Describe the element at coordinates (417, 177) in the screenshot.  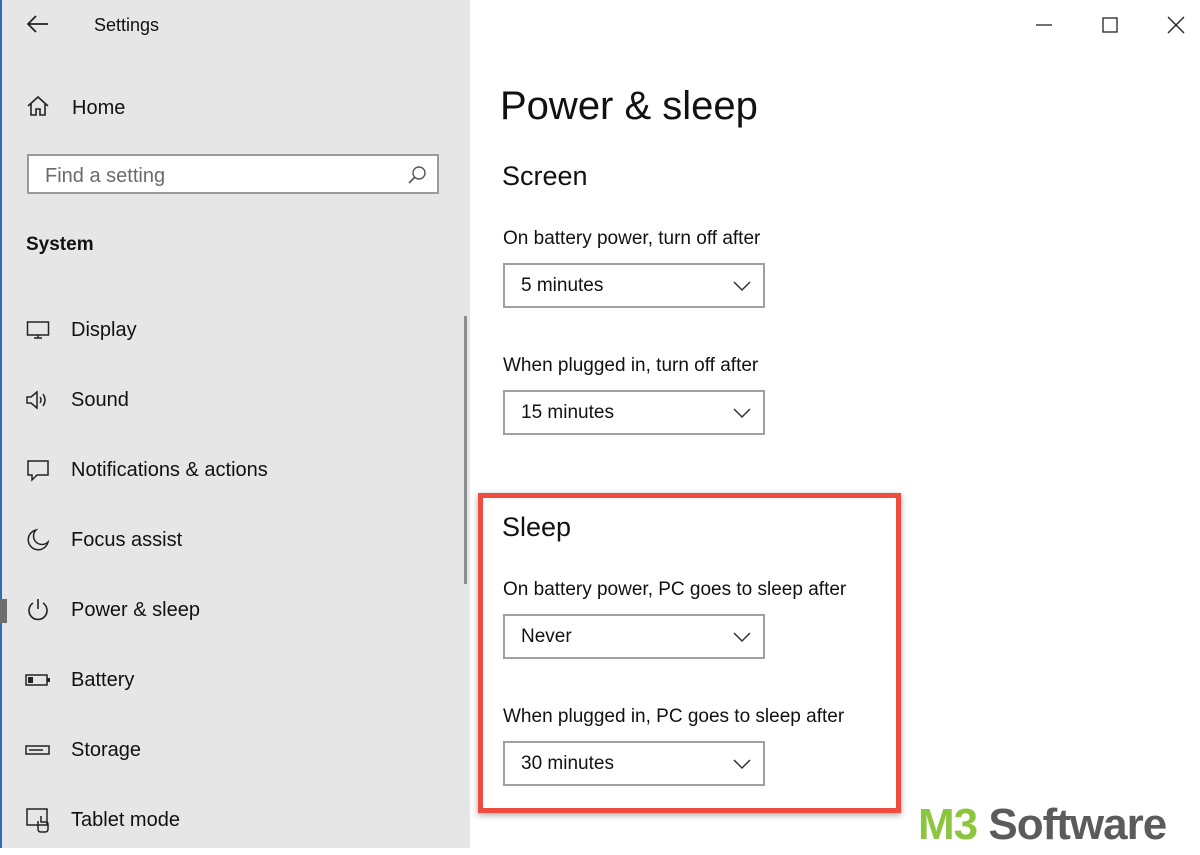
I see `search-icon` at that location.